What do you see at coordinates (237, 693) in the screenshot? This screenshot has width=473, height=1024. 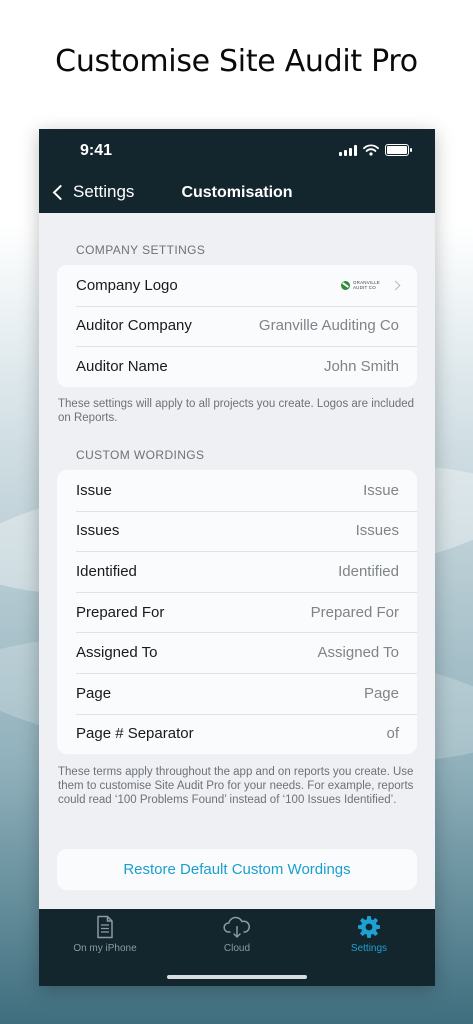 I see `wording-row-page: Page Page` at bounding box center [237, 693].